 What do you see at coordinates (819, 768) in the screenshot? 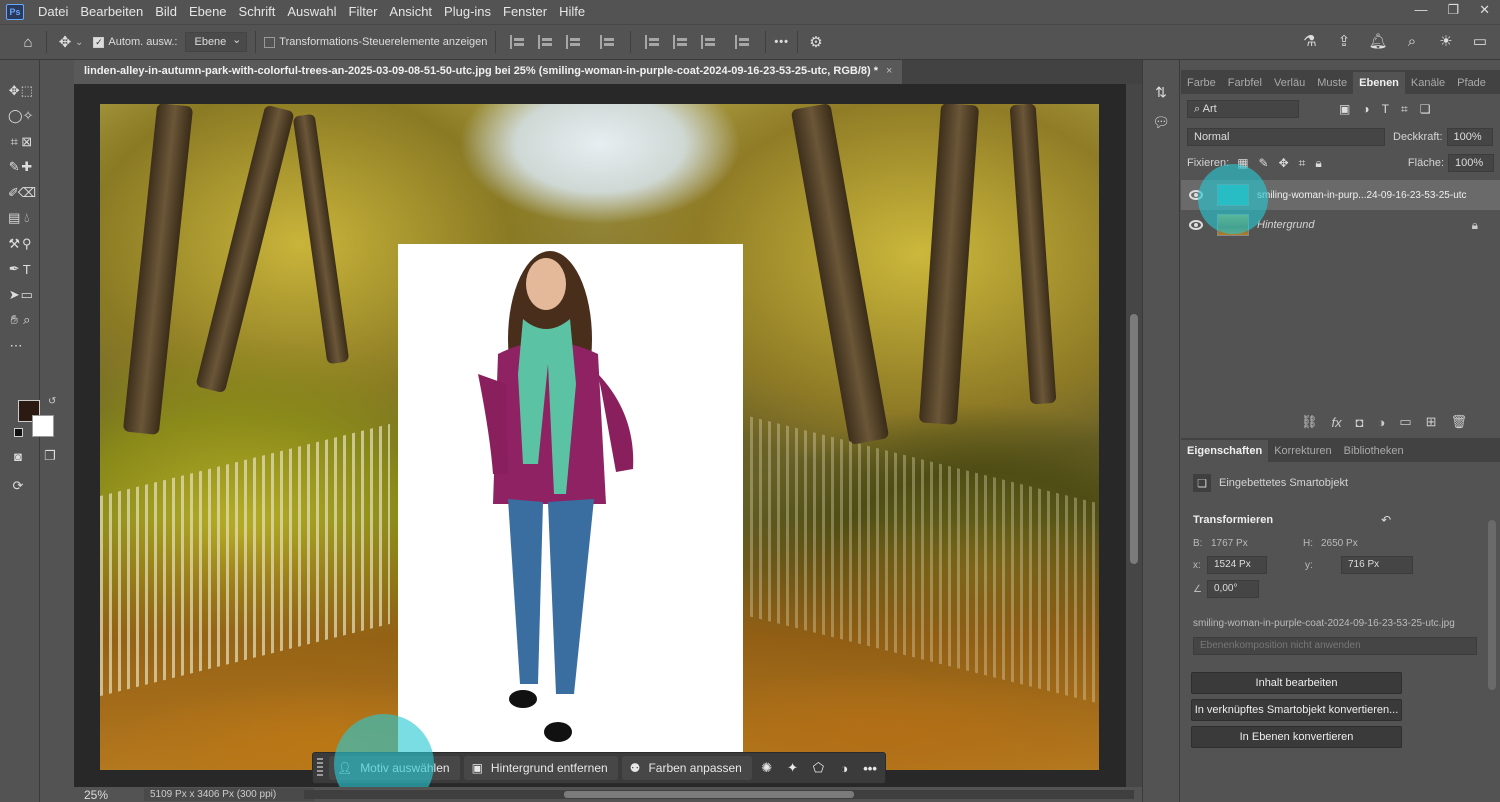
I see `transform-icon: ⬠` at bounding box center [819, 768].